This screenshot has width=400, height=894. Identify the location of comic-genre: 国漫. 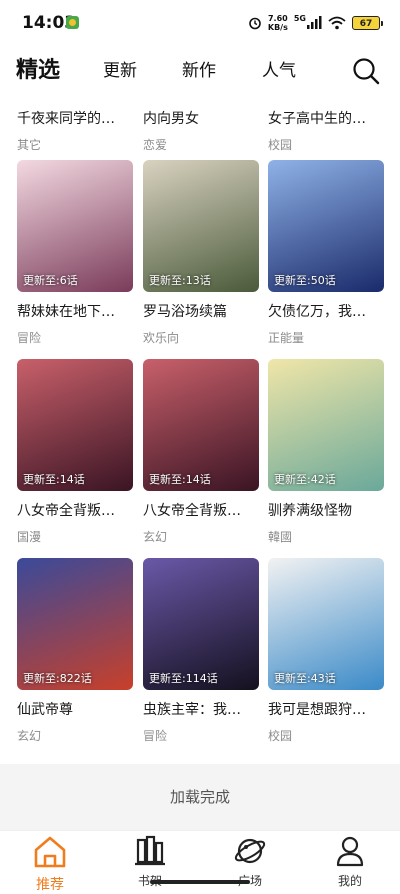
(29, 537).